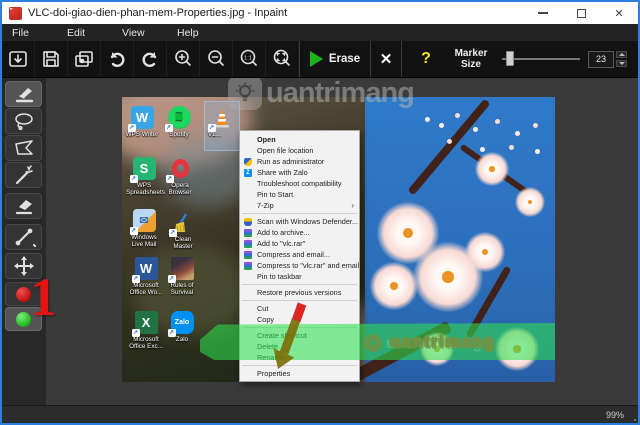 This screenshot has height=425, width=640. Describe the element at coordinates (142, 122) in the screenshot. I see `desktop-icon-wps-writer: W ↗ WPS Writer` at that location.